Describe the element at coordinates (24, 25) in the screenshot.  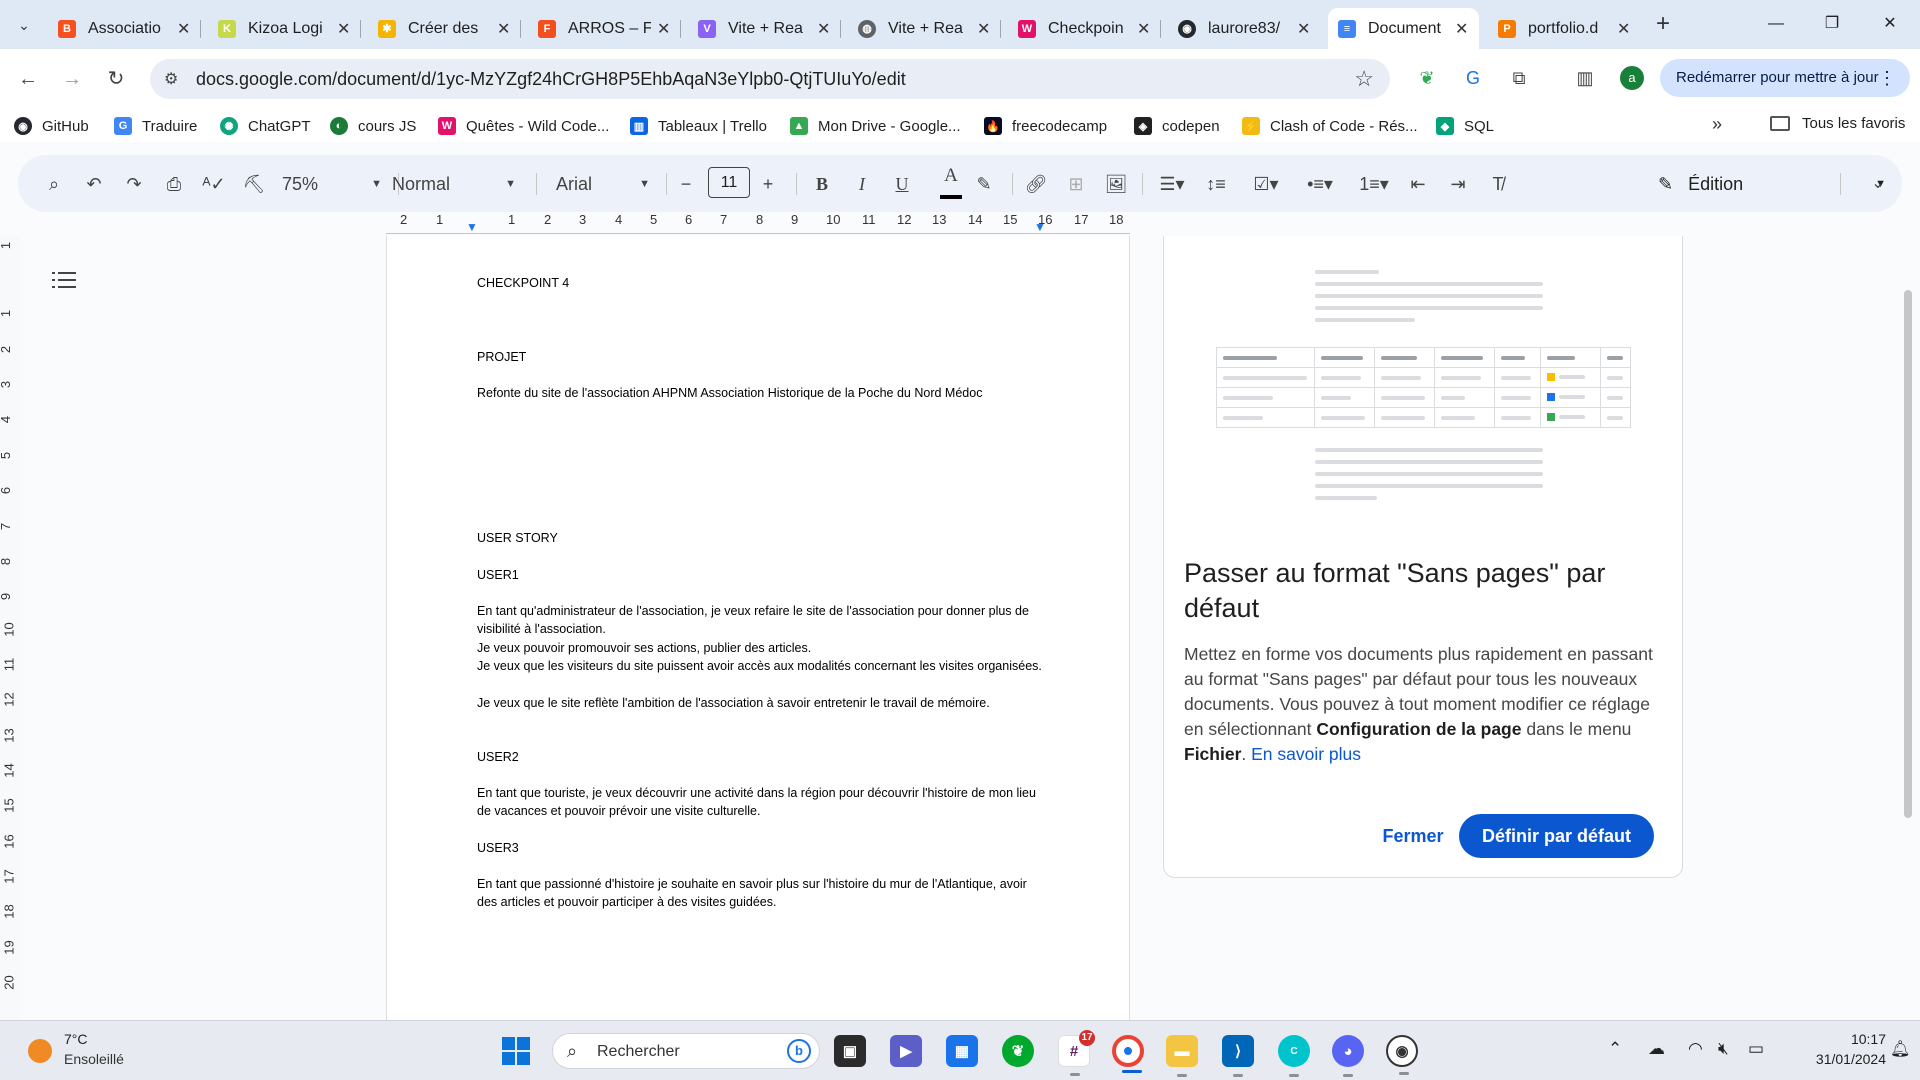
I see `tab-search-chevron-icon: ⌄` at that location.